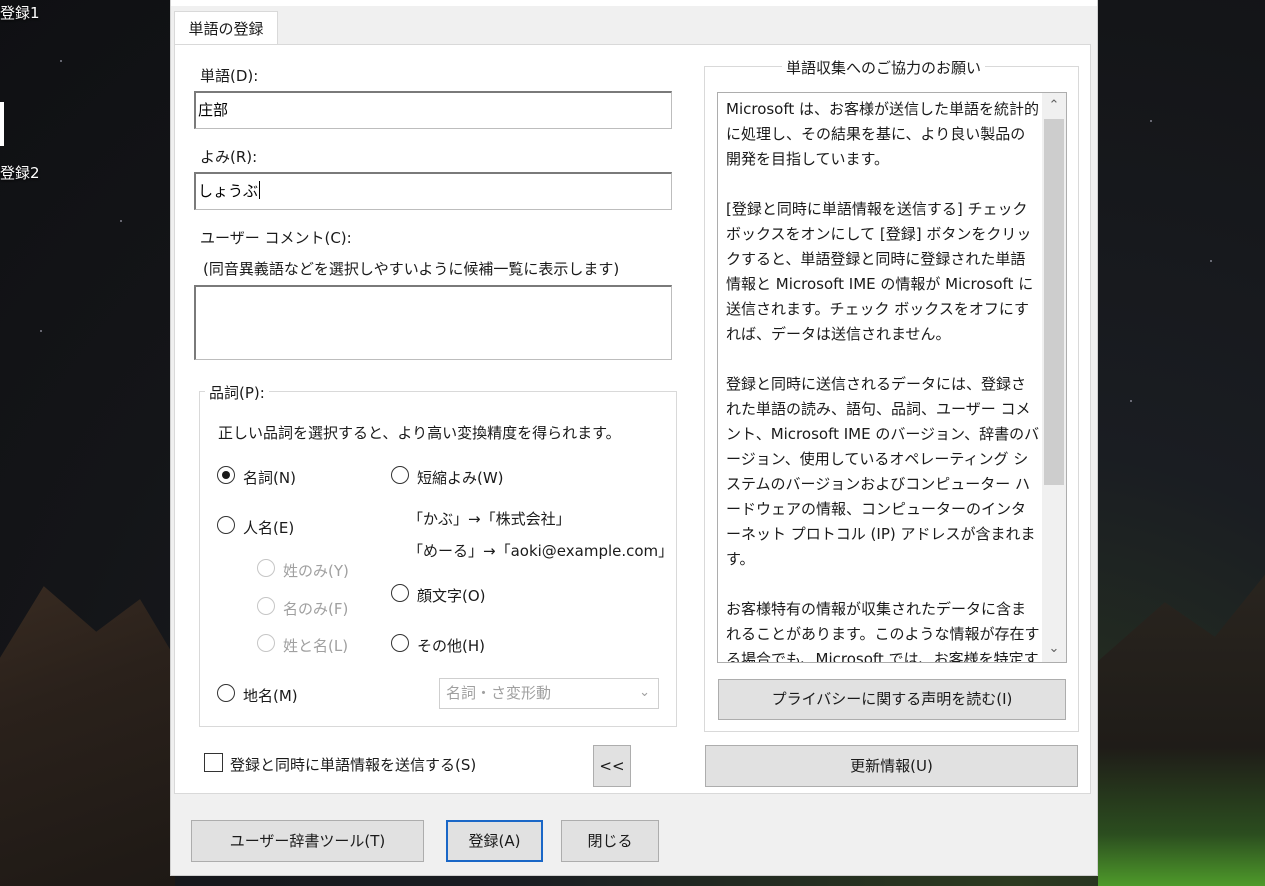 The image size is (1265, 886). Describe the element at coordinates (433, 322) in the screenshot. I see `comment-textarea` at that location.